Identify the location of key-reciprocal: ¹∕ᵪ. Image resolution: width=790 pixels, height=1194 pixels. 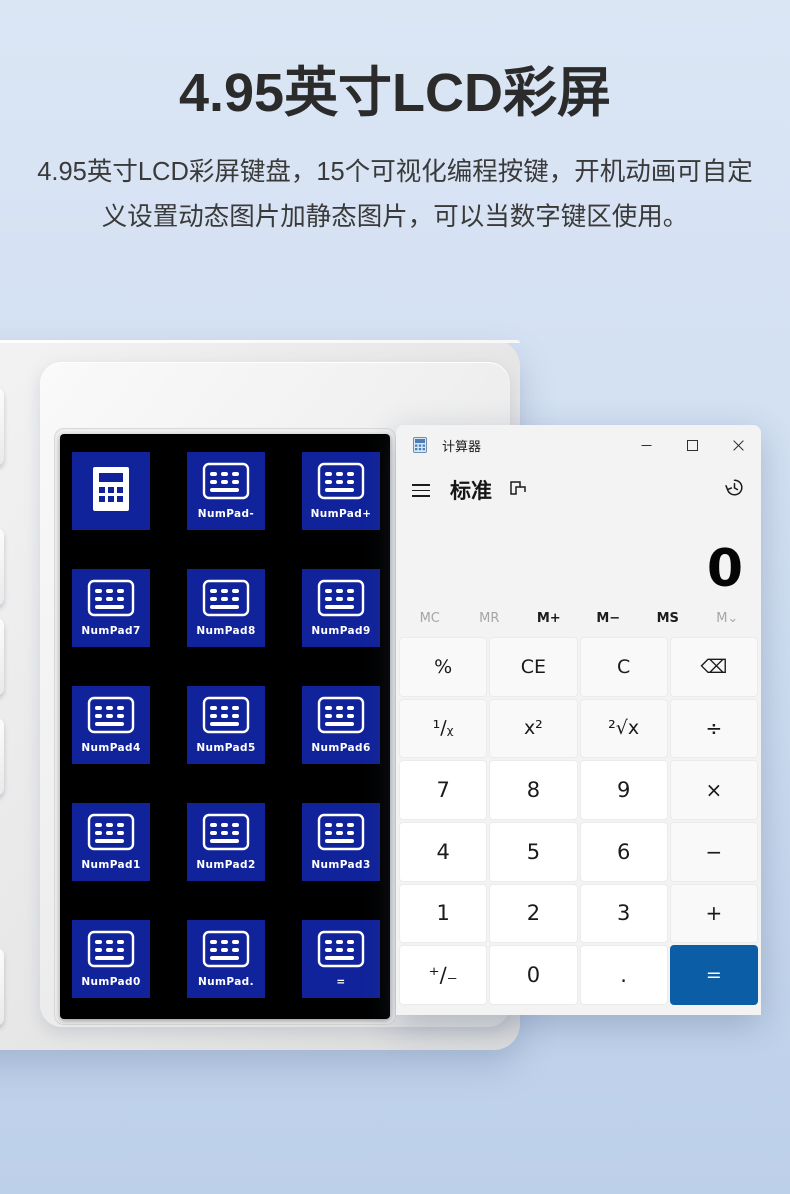
(443, 728).